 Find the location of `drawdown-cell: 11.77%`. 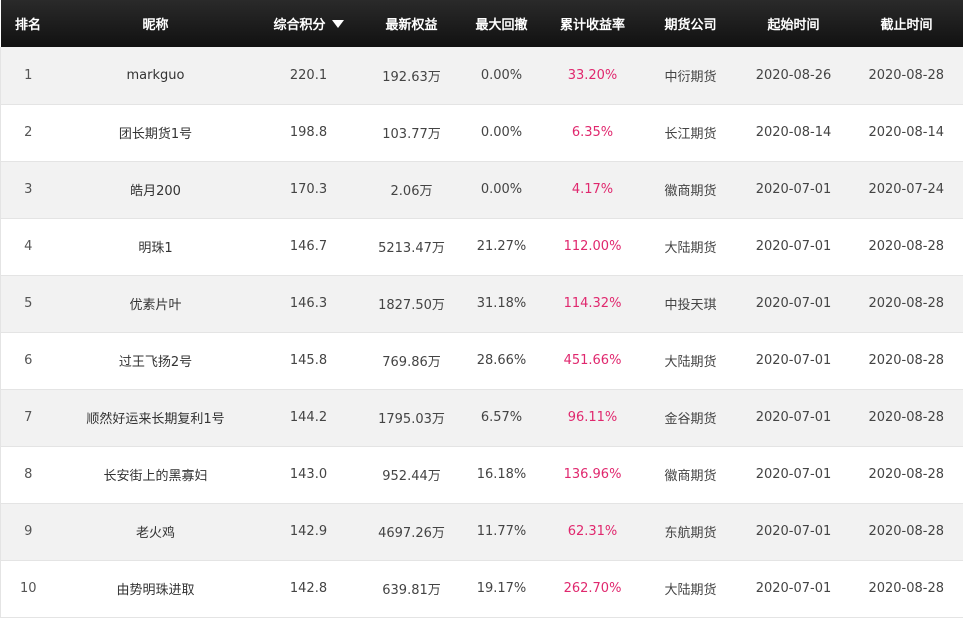

drawdown-cell: 11.77% is located at coordinates (501, 531).